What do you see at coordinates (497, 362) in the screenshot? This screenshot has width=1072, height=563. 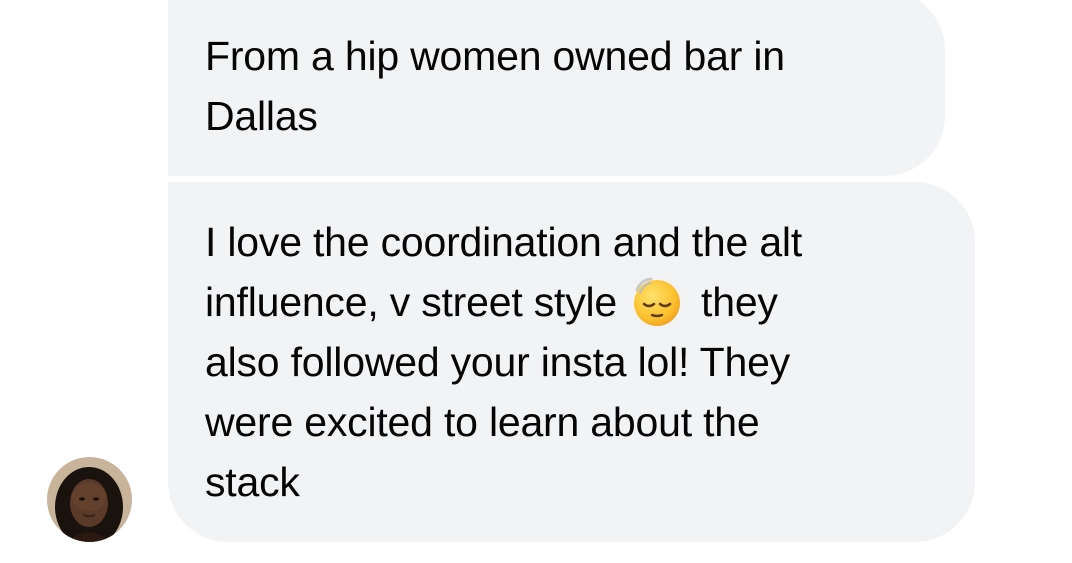 I see `message-text-line: also followed your insta lol! They` at bounding box center [497, 362].